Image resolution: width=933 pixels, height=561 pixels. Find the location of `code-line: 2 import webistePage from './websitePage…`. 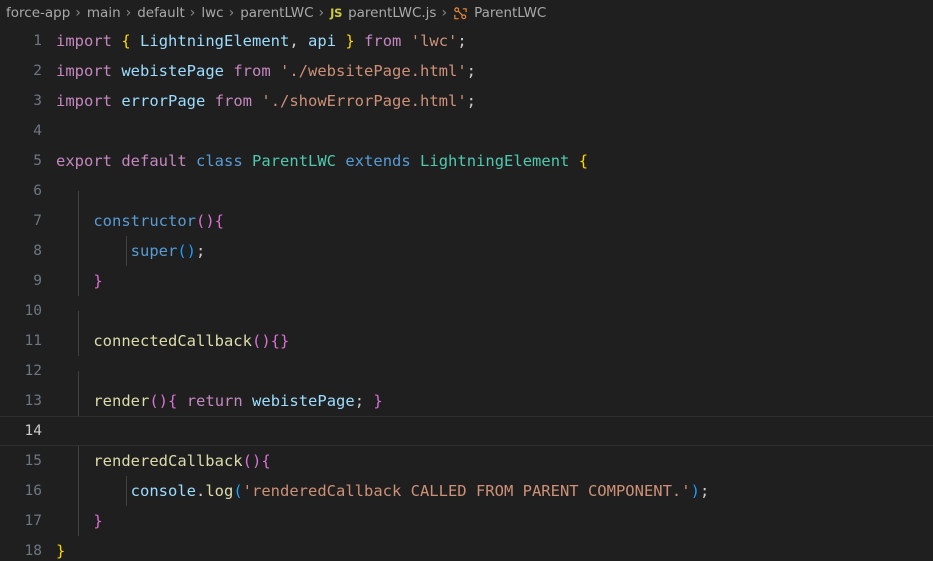

code-line: 2 import webistePage from './websitePage… is located at coordinates (466, 71).